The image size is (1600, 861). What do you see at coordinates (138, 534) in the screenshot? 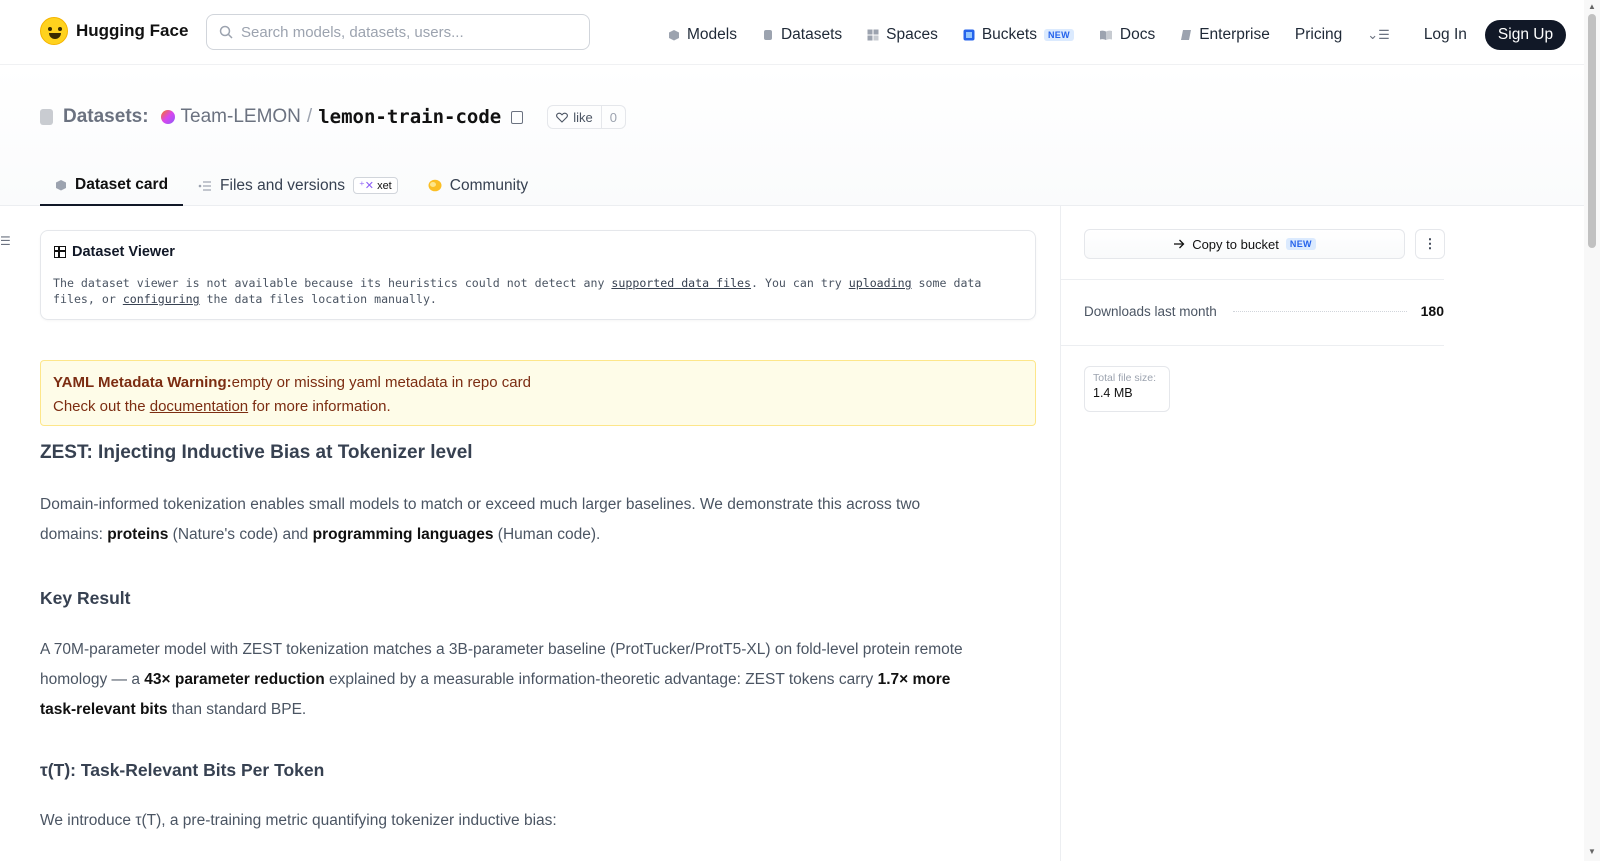
I see `bold-text: proteins` at bounding box center [138, 534].